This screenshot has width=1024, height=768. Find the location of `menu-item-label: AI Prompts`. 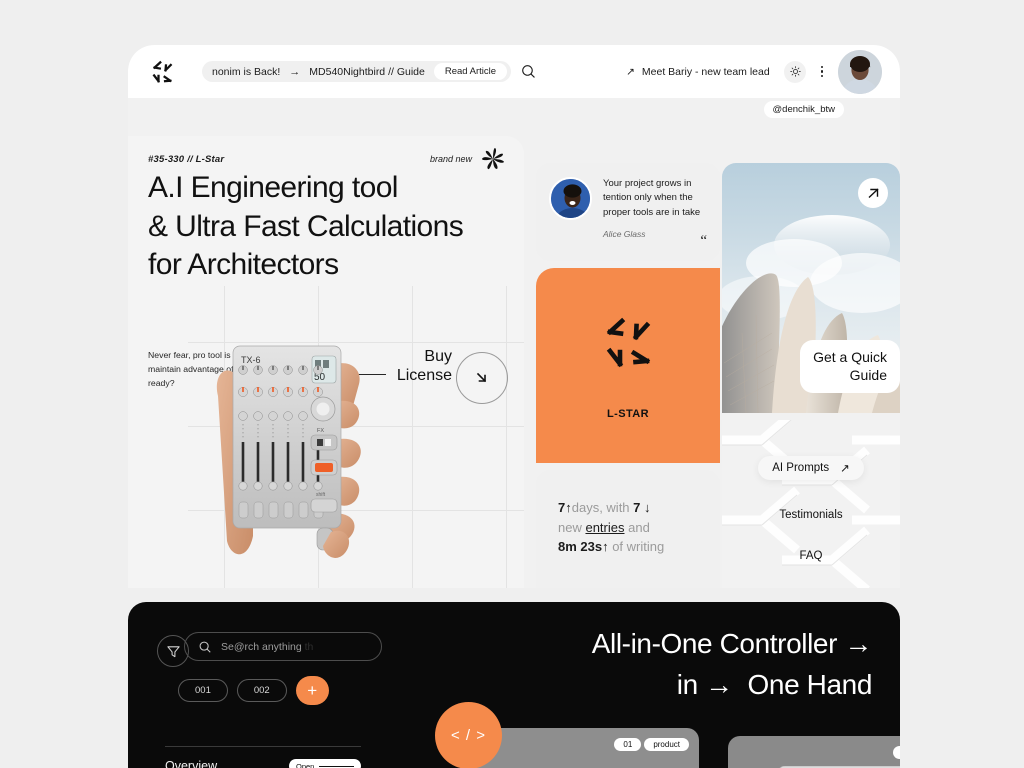

menu-item-label: AI Prompts is located at coordinates (801, 468).